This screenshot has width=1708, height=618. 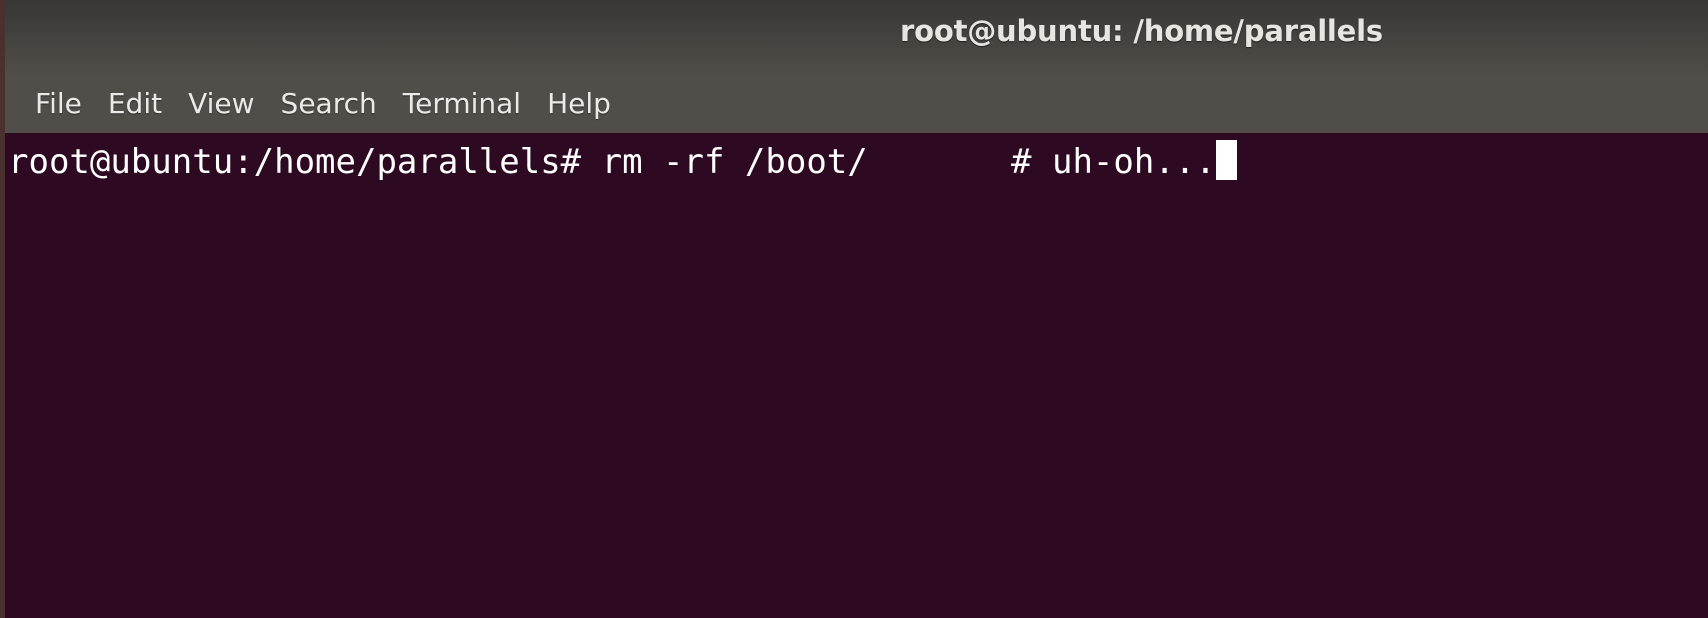 I want to click on menu-item-edit: Edit, so click(x=135, y=104).